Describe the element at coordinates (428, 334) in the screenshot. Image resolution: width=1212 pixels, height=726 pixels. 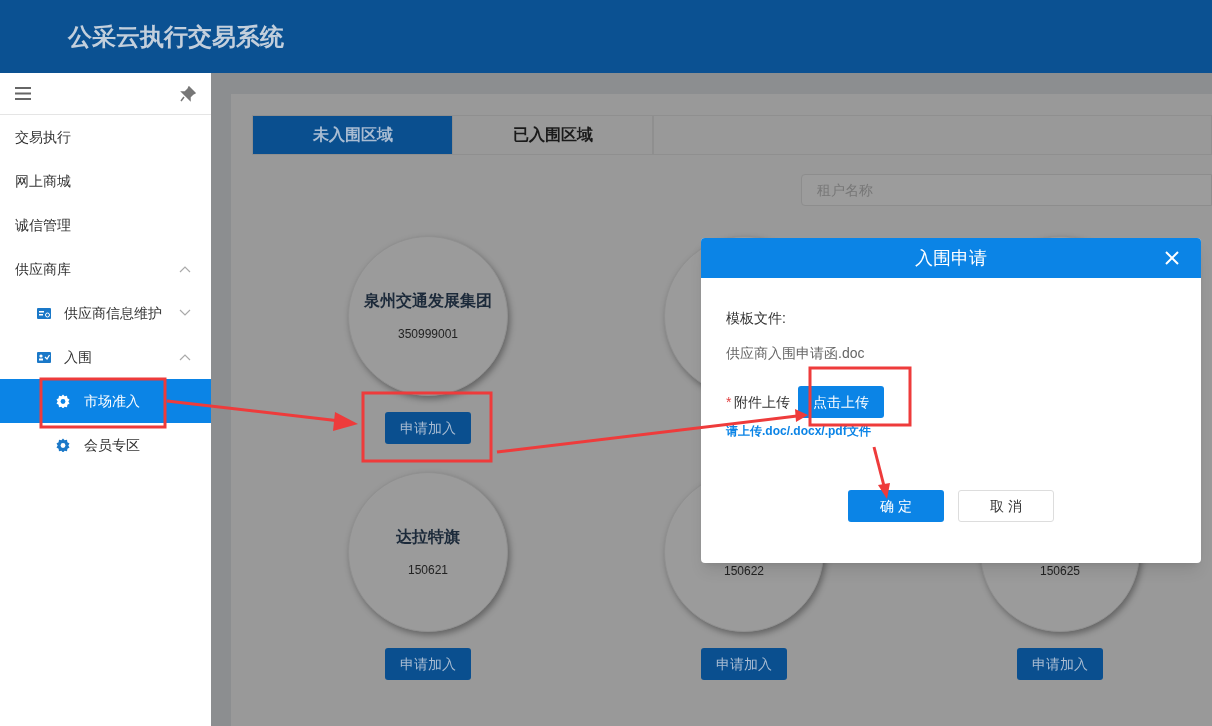
I see `company-code: 350999001` at that location.